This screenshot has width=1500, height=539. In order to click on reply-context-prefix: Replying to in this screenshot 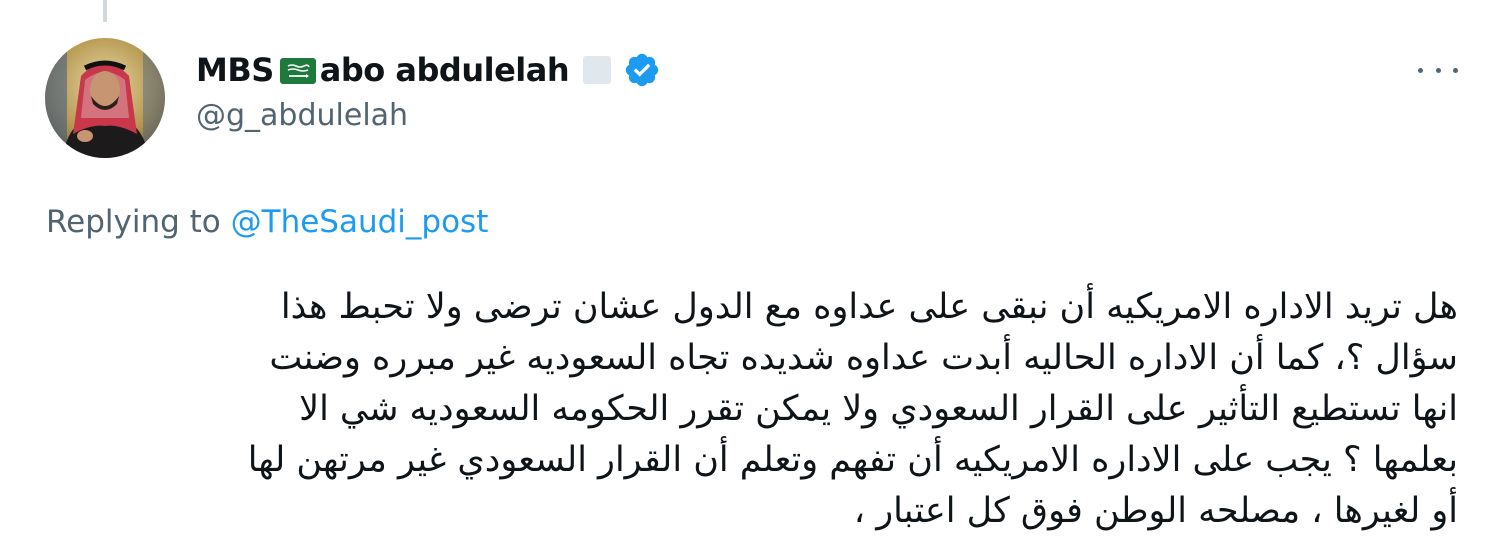, I will do `click(133, 222)`.